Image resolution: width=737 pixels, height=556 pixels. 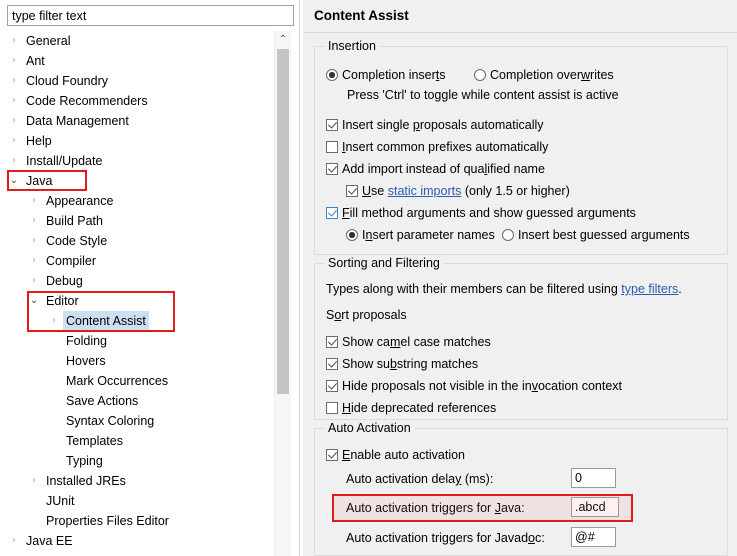 What do you see at coordinates (416, 342) in the screenshot?
I see `show-camel-case-label: Show camel case matches` at bounding box center [416, 342].